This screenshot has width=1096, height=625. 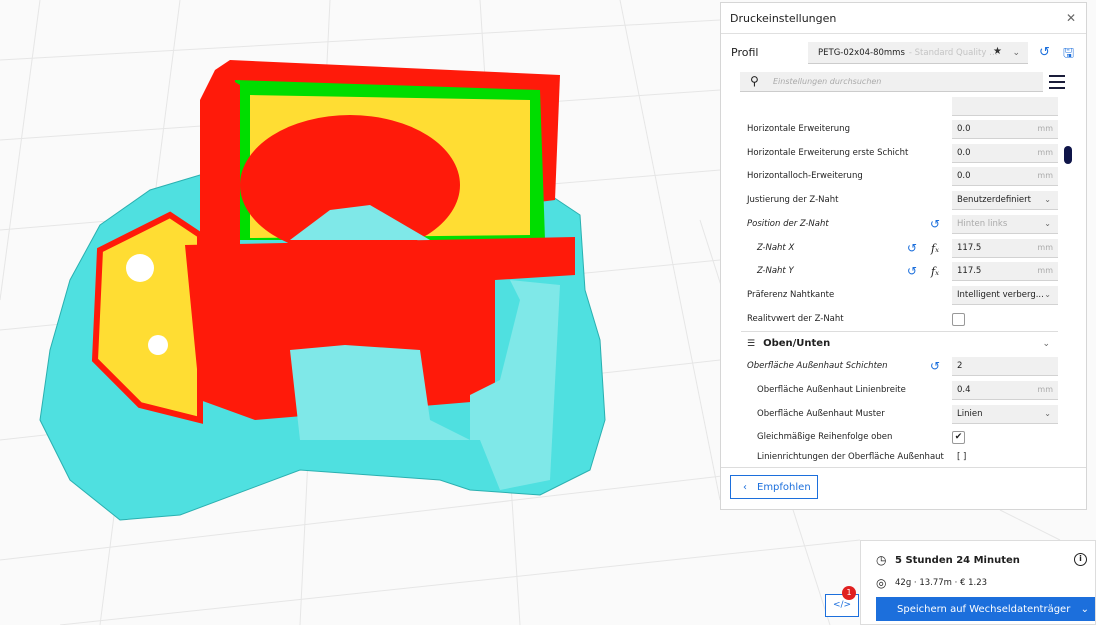 What do you see at coordinates (1057, 84) in the screenshot?
I see `menu-icon` at bounding box center [1057, 84].